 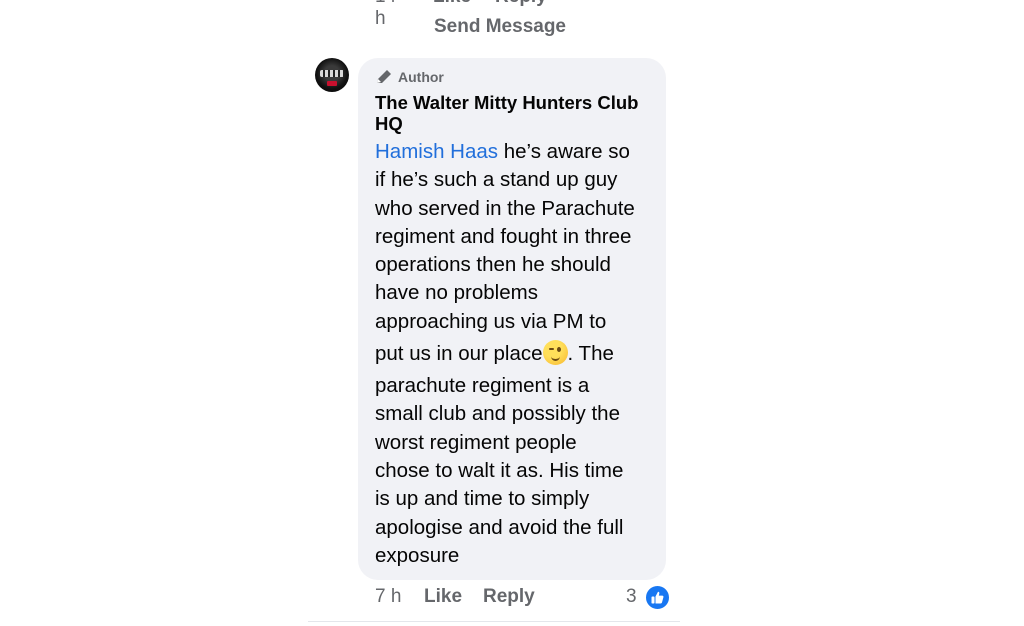 What do you see at coordinates (657, 597) in the screenshot?
I see `like-thumbs-up-icon` at bounding box center [657, 597].